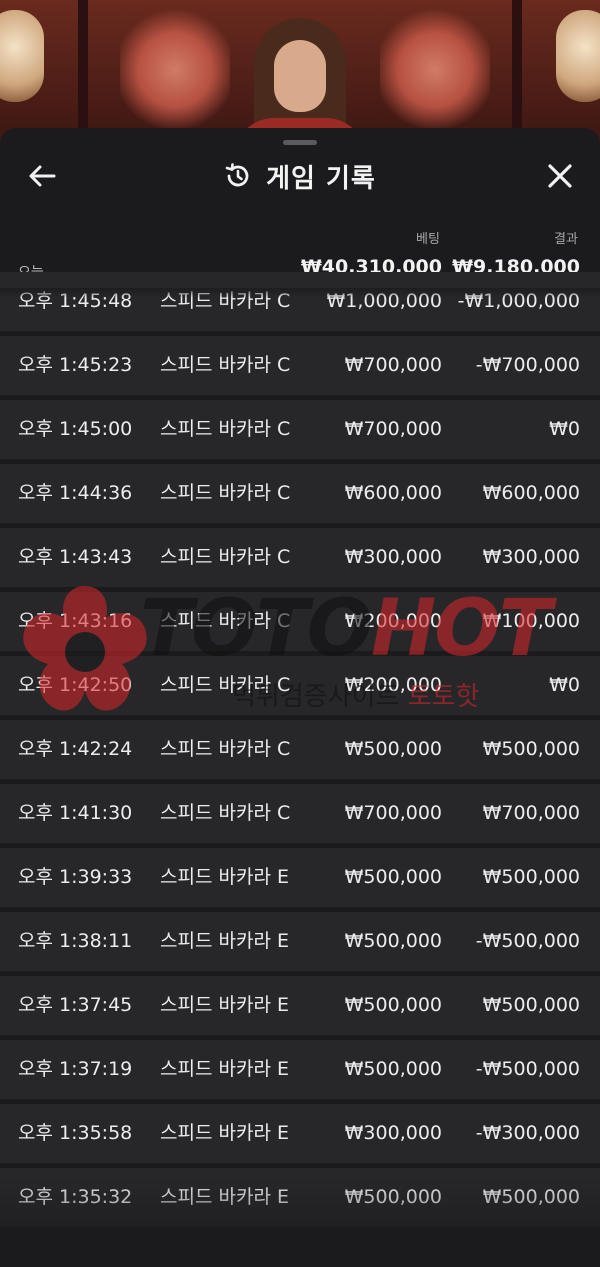 This screenshot has height=1267, width=600. Describe the element at coordinates (578, 56) in the screenshot. I see `lantern-right` at that location.